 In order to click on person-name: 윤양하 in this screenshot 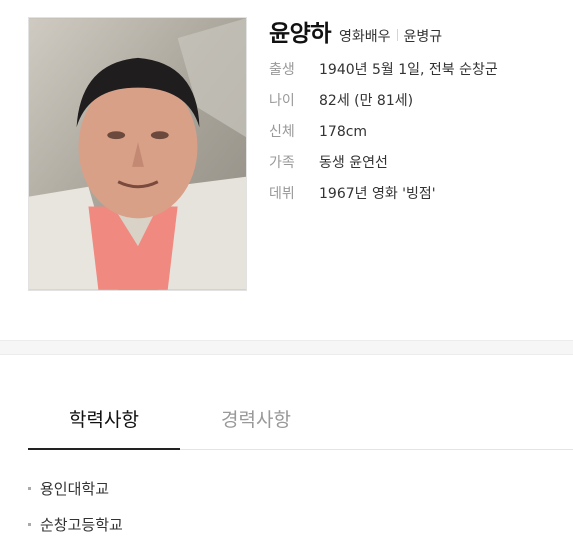, I will do `click(300, 31)`.